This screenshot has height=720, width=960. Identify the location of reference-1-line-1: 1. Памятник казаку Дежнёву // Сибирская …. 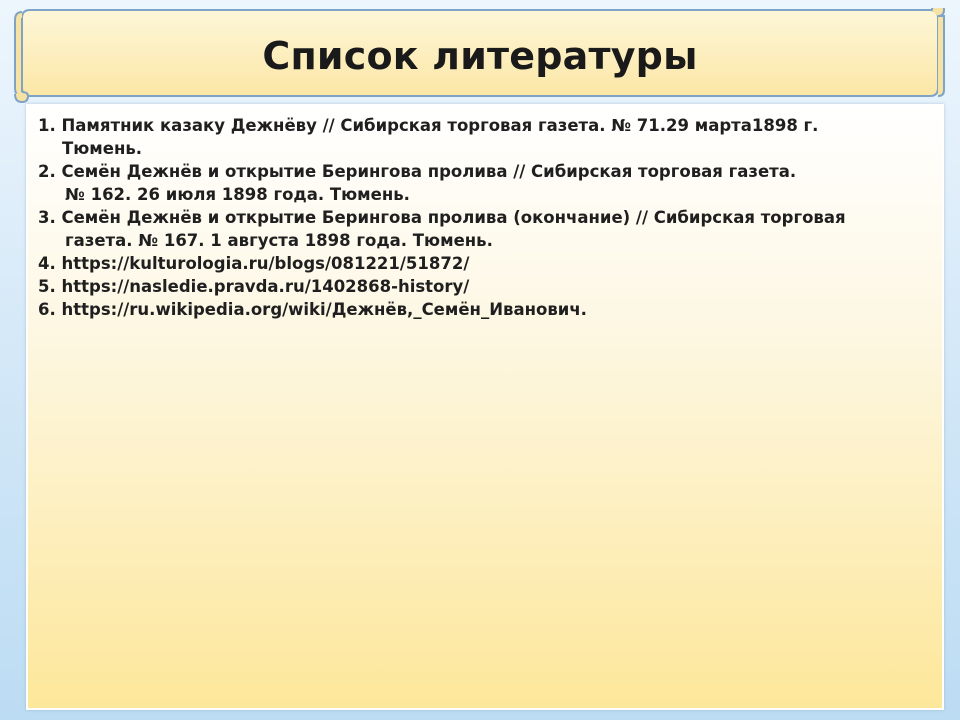
(428, 125).